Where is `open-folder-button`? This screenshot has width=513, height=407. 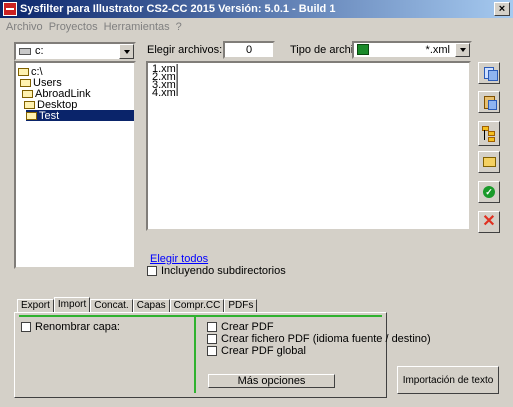 open-folder-button is located at coordinates (489, 162).